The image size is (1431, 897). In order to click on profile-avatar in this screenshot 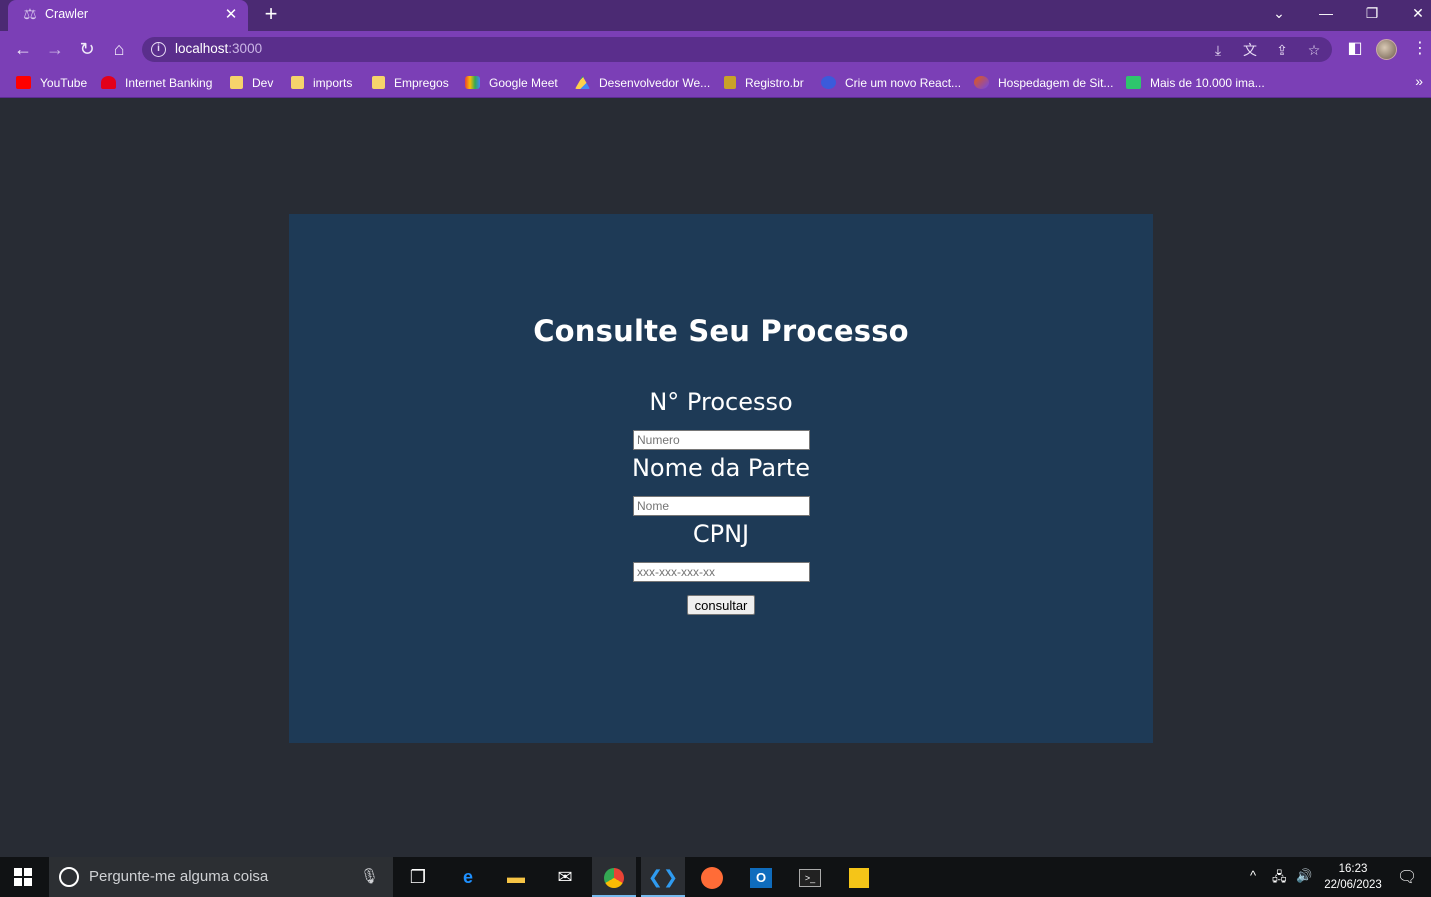, I will do `click(1386, 49)`.